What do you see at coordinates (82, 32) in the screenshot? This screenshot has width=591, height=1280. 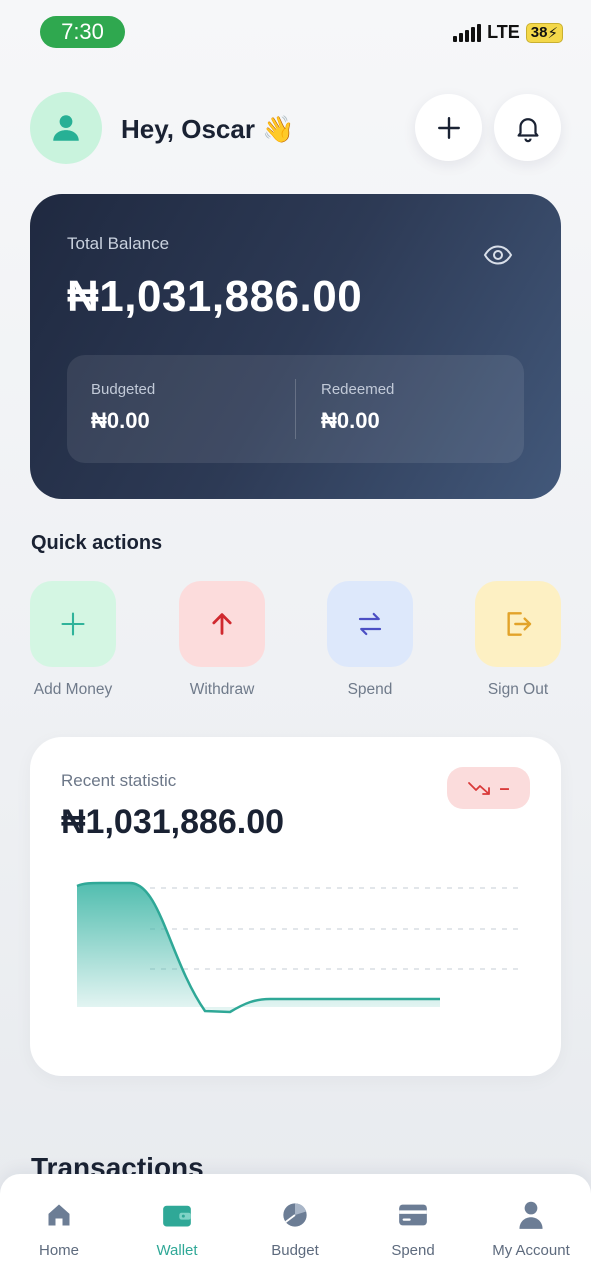 I see `status-time: 7:30` at bounding box center [82, 32].